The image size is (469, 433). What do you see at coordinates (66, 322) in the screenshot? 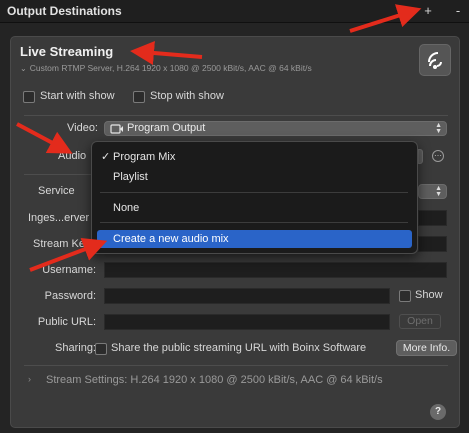
I see `public-url-label: Public URL:` at bounding box center [66, 322].